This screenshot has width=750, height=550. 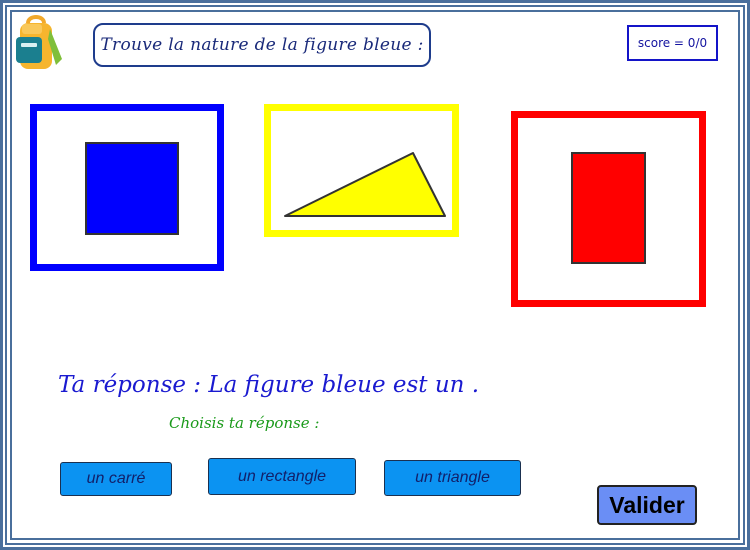 I want to click on yellow-triangle, so click(x=365, y=184).